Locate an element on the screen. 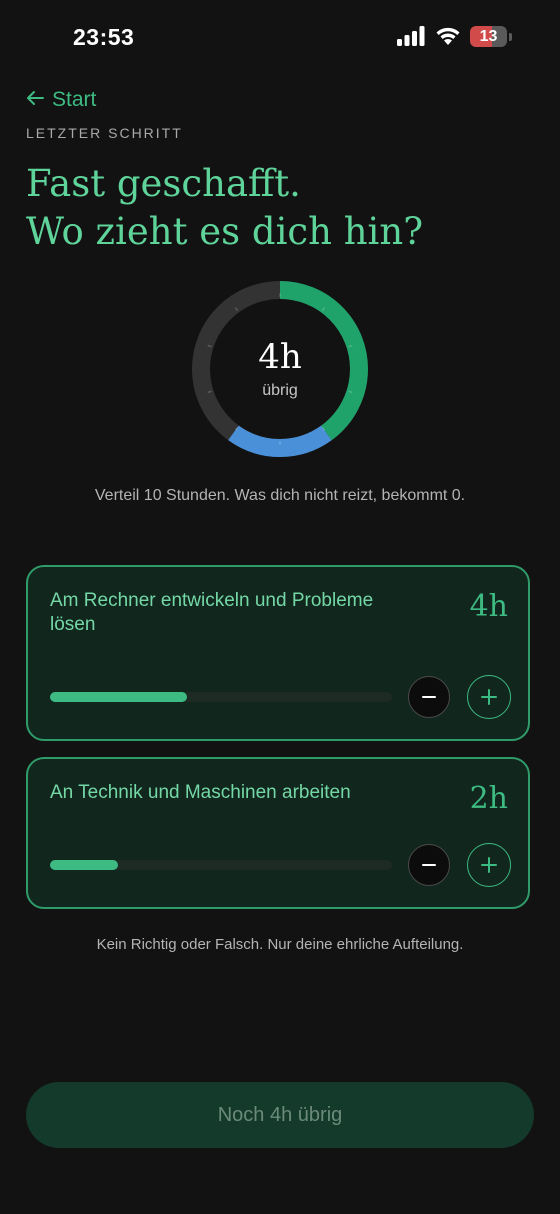 This screenshot has width=560, height=1214. page-title: Fast geschafft. Wo zieht es dich hin? is located at coordinates (224, 208).